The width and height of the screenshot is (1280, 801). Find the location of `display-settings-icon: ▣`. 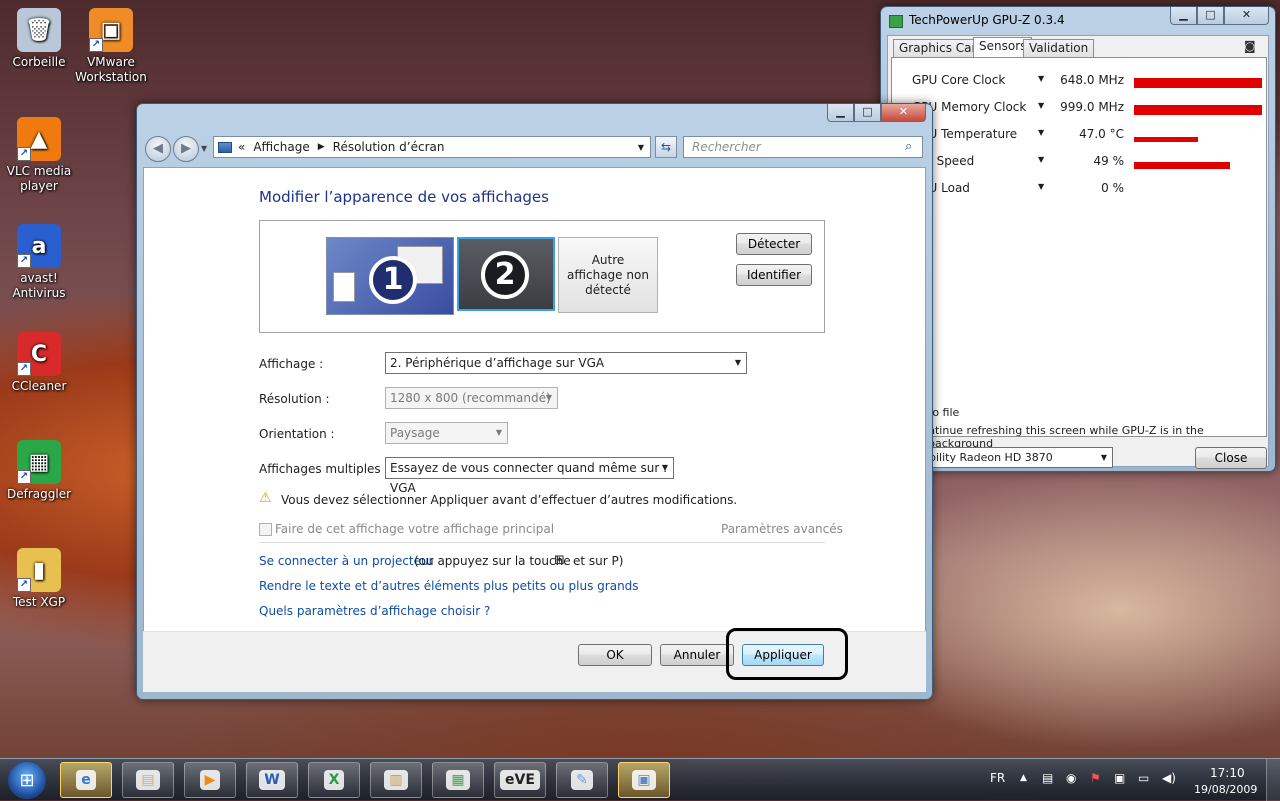

display-settings-icon: ▣ is located at coordinates (644, 780).